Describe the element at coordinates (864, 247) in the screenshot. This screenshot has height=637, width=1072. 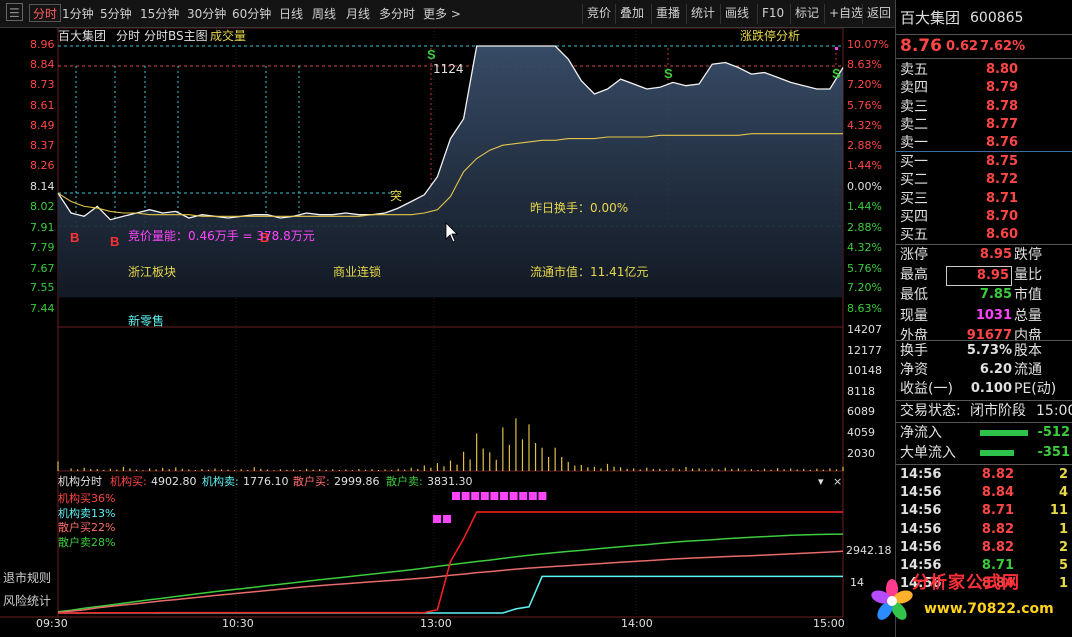
I see `y-pct-label-10: 4.32%` at that location.